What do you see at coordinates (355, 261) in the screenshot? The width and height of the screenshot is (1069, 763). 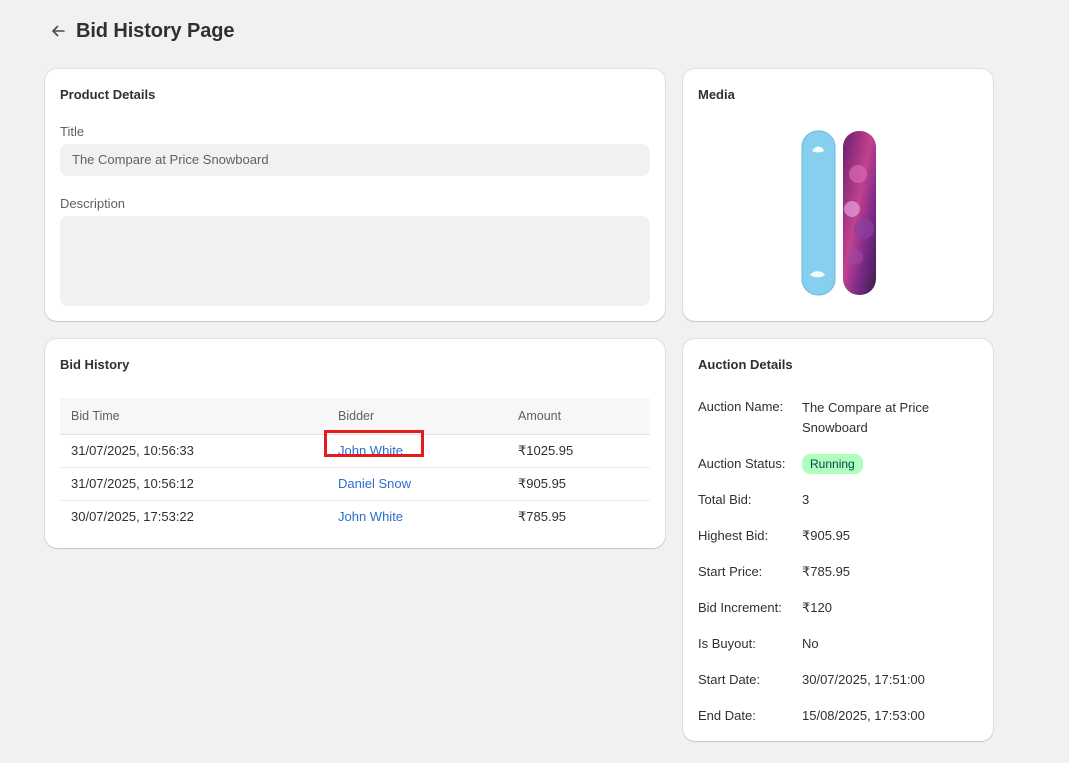 I see `description-field` at bounding box center [355, 261].